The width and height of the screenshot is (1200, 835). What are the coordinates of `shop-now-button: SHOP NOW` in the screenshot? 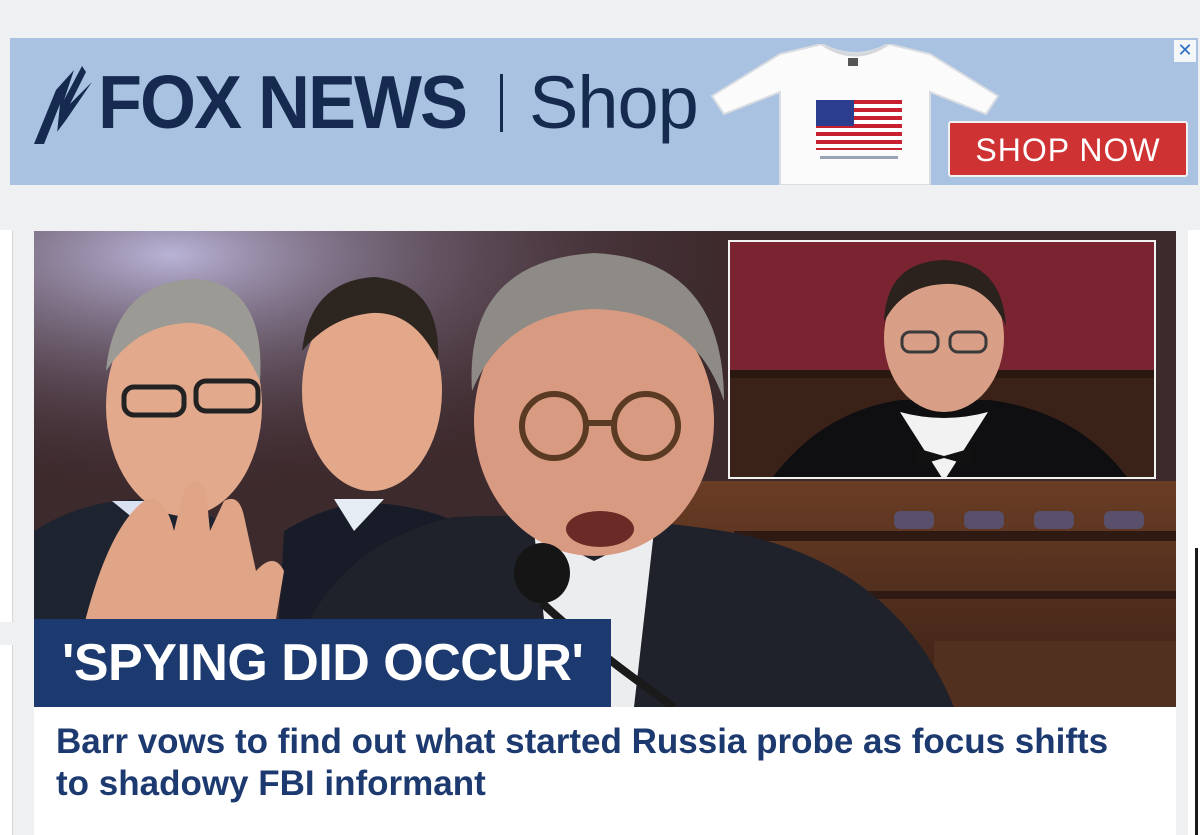 It's located at (1068, 149).